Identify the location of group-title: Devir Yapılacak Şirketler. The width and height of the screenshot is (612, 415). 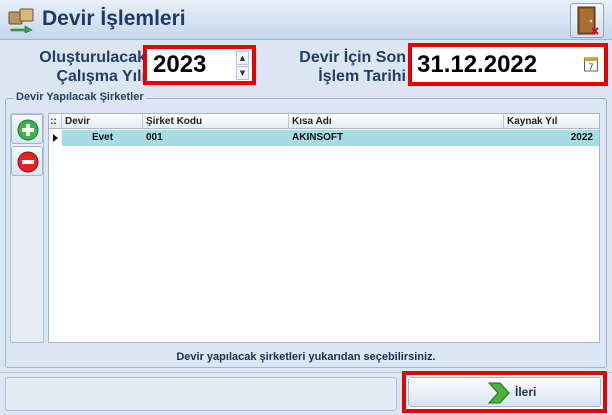
(80, 97).